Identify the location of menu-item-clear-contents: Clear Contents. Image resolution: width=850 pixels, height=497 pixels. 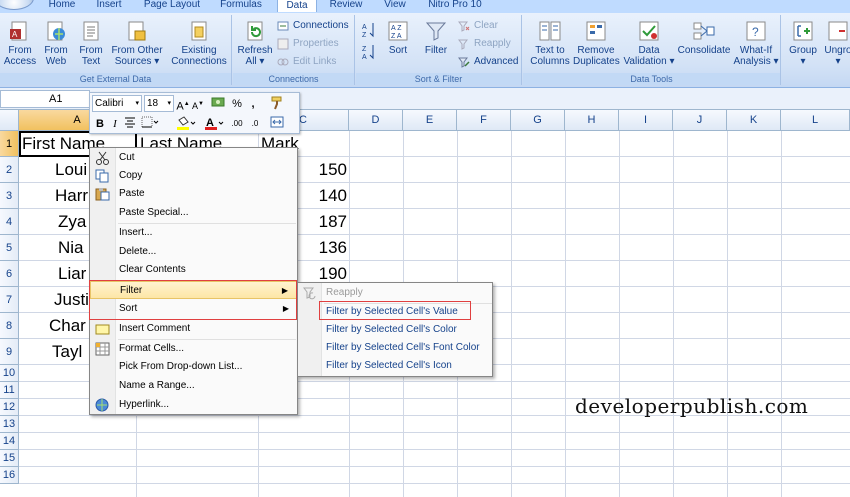
(193, 270).